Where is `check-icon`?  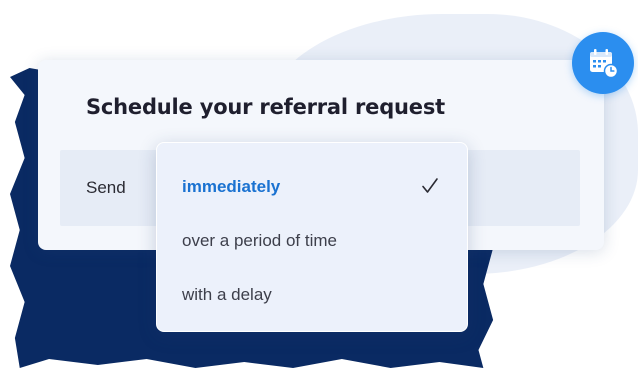
check-icon is located at coordinates (430, 185).